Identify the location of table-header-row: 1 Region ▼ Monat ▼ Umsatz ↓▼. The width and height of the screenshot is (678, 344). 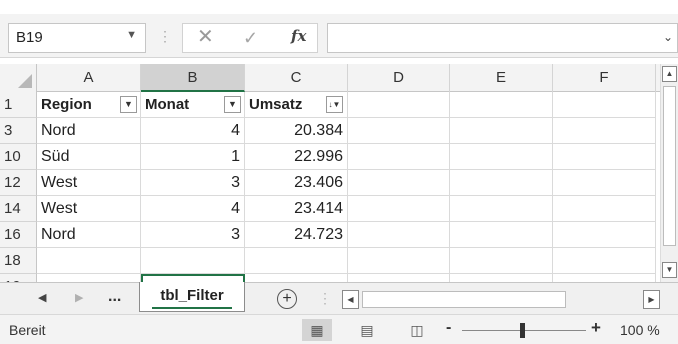
(330, 105).